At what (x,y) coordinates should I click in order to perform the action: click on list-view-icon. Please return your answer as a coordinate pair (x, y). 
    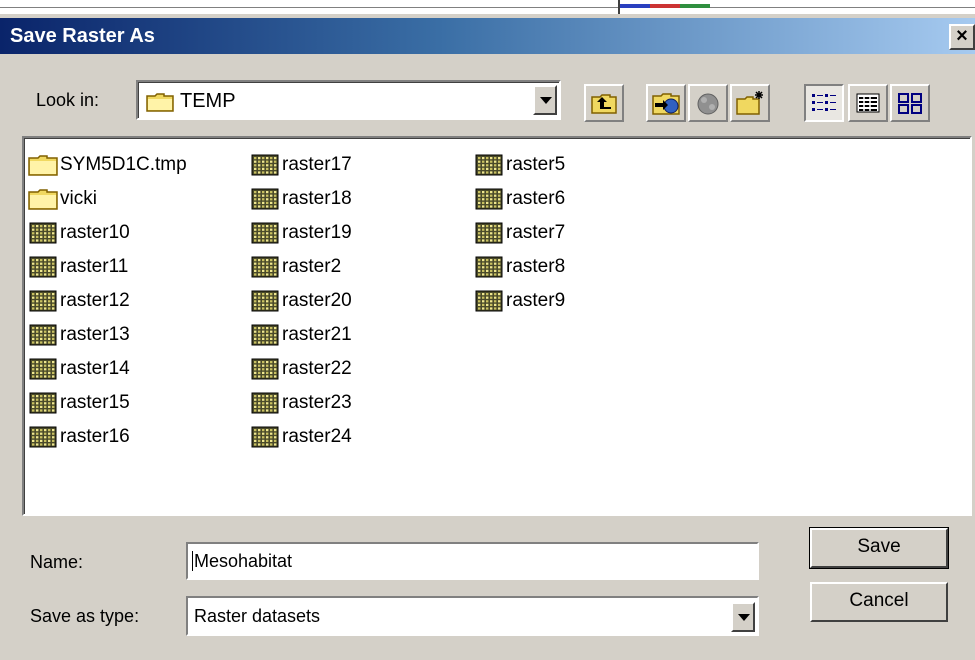
    Looking at the image, I should click on (824, 102).